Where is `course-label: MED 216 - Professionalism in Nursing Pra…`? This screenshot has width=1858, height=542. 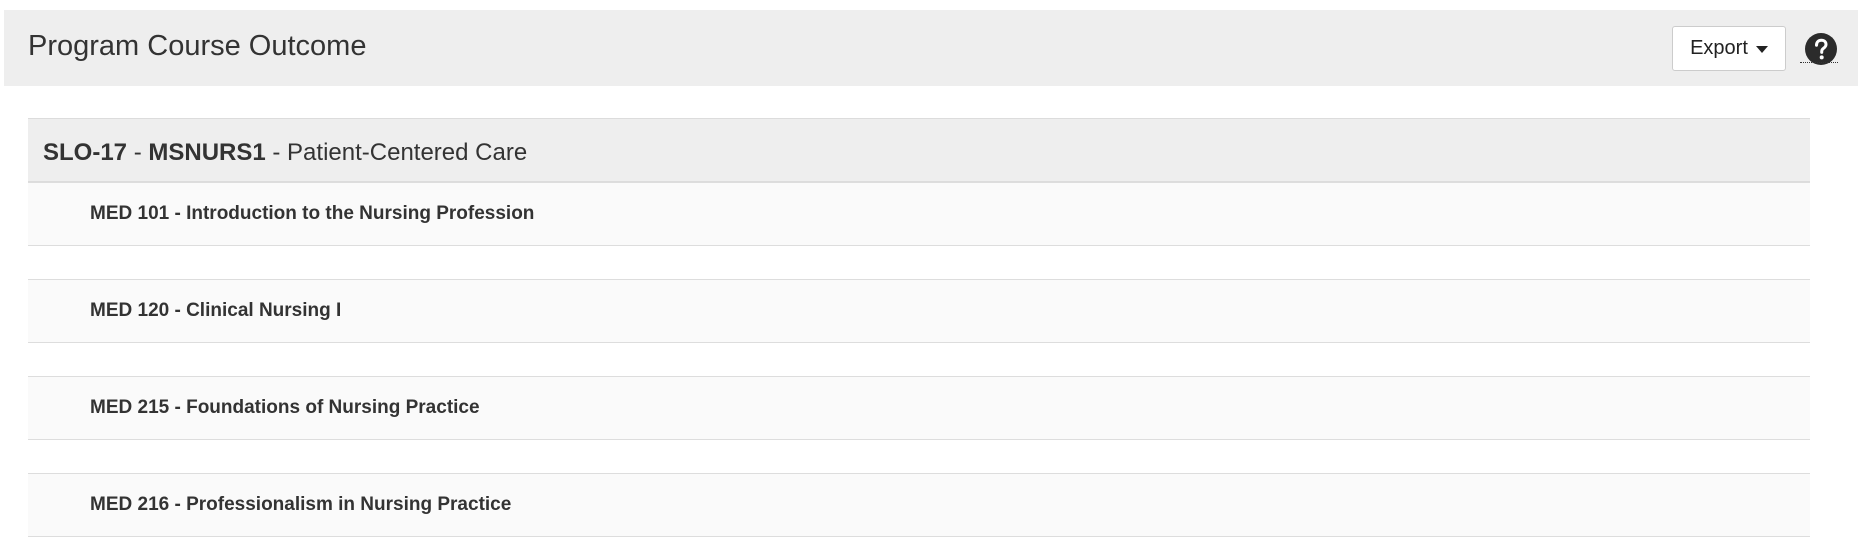
course-label: MED 216 - Professionalism in Nursing Pra… is located at coordinates (301, 504).